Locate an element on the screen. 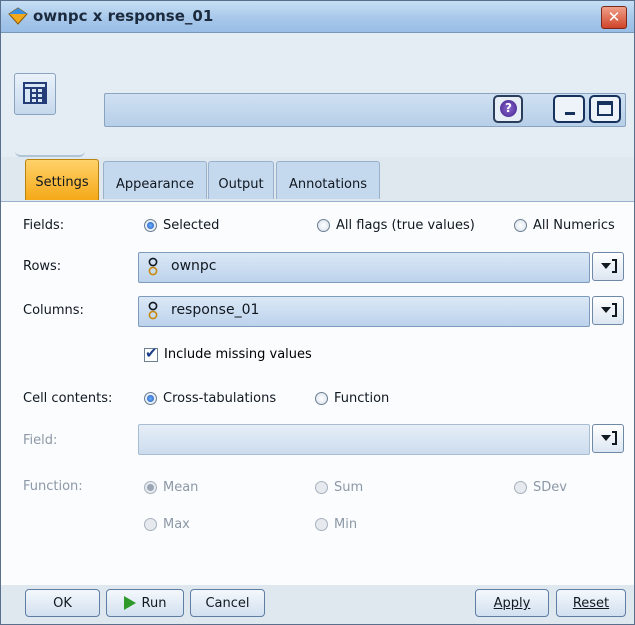 The image size is (635, 625). function-field-picker-button is located at coordinates (608, 438).